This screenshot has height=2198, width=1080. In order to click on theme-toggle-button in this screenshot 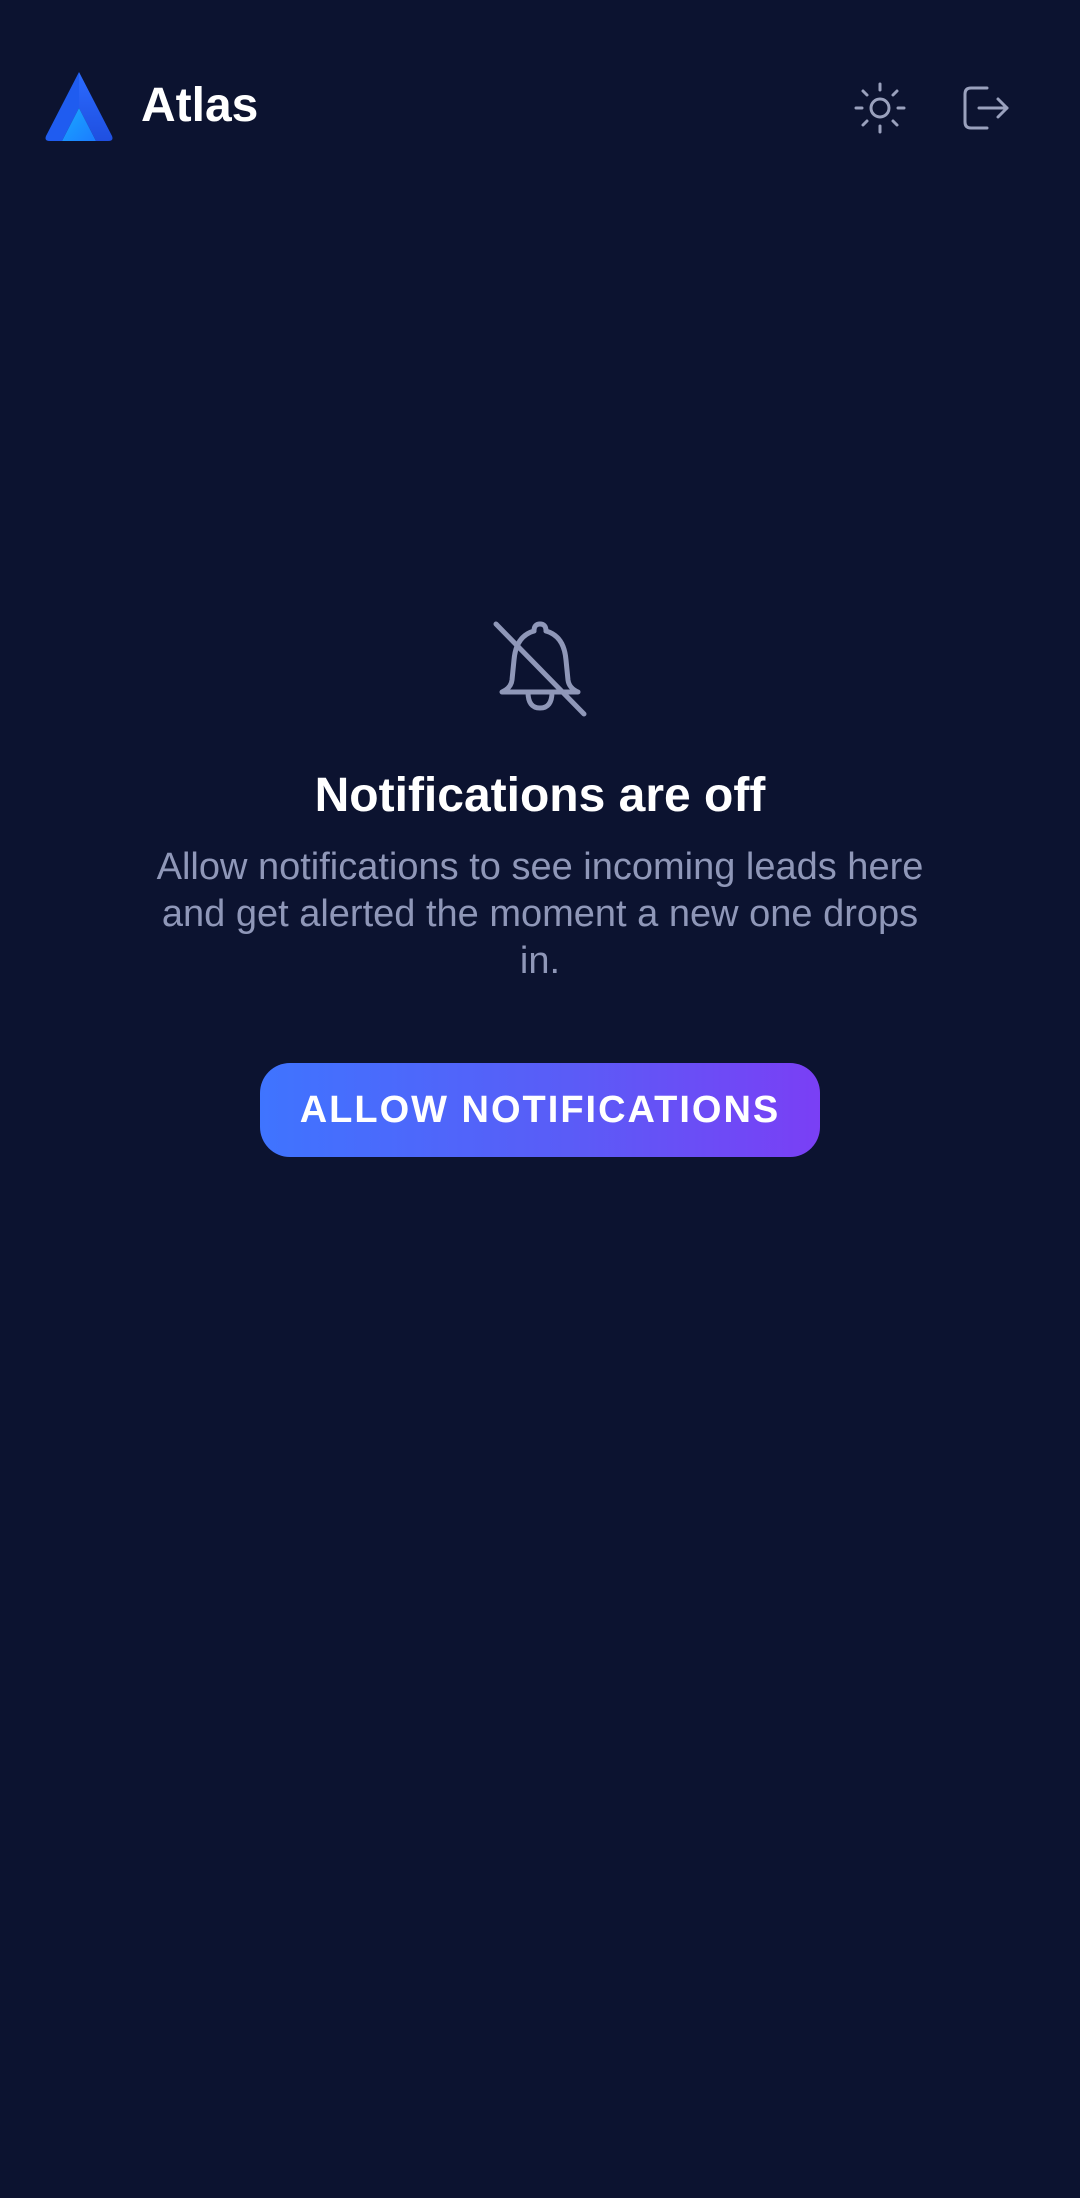, I will do `click(880, 108)`.